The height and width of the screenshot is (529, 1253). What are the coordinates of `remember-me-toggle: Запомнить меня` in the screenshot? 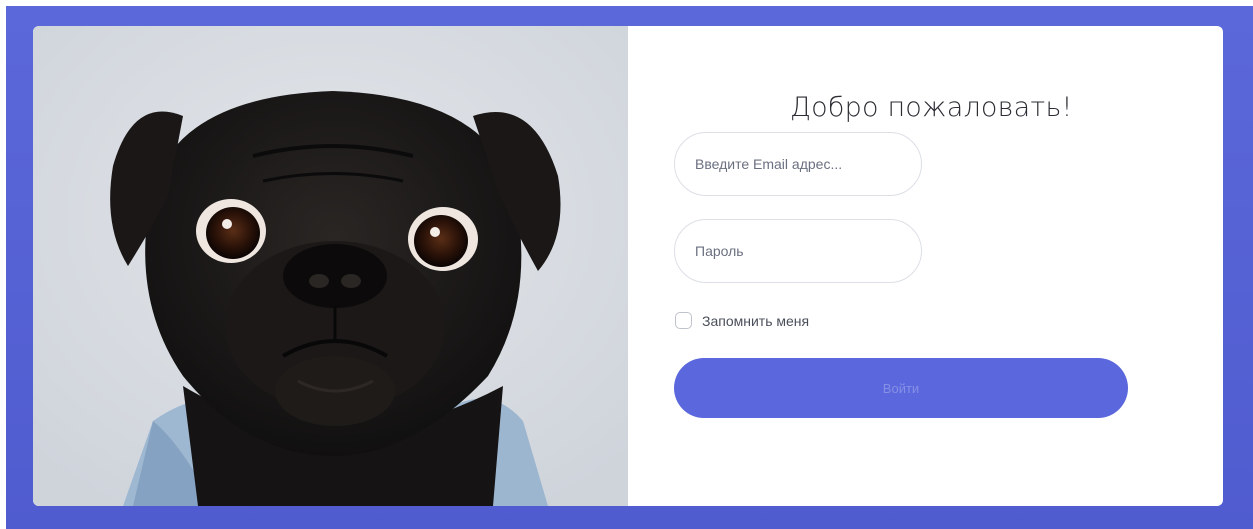 It's located at (742, 320).